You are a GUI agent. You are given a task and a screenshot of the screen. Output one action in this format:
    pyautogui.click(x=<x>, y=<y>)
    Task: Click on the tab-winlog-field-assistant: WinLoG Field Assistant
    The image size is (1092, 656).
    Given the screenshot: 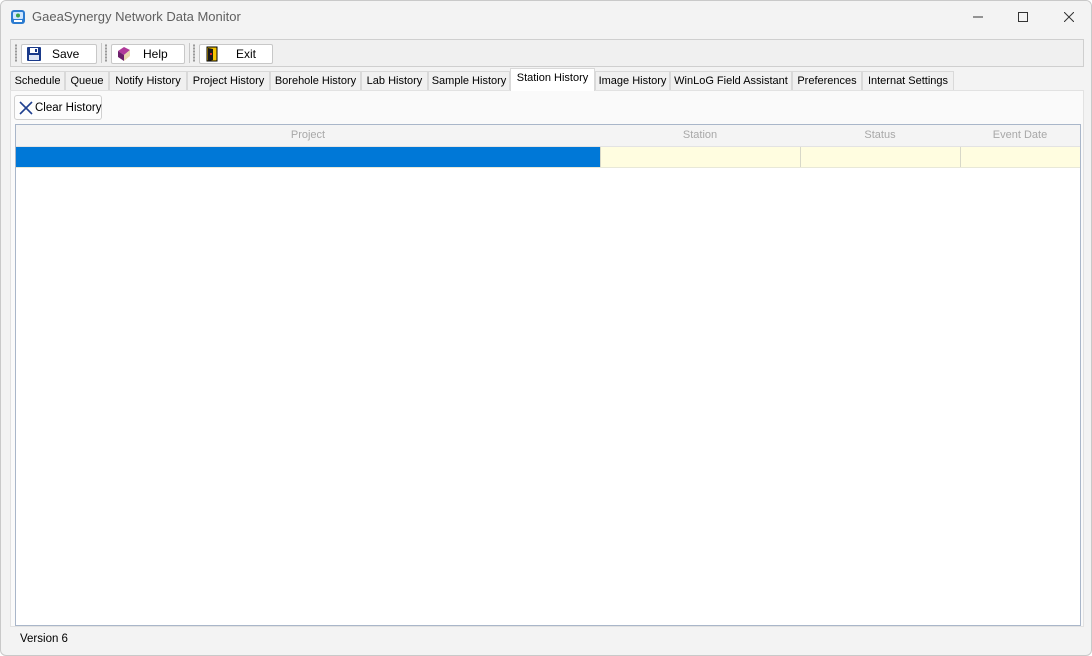 What is the action you would take?
    pyautogui.click(x=731, y=81)
    